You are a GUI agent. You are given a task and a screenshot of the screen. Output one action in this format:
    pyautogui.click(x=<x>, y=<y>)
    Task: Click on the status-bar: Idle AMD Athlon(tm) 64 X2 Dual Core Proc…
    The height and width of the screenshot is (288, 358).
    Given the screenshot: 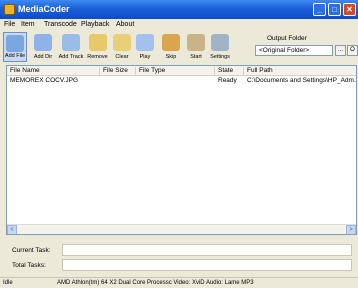 What is the action you would take?
    pyautogui.click(x=179, y=282)
    